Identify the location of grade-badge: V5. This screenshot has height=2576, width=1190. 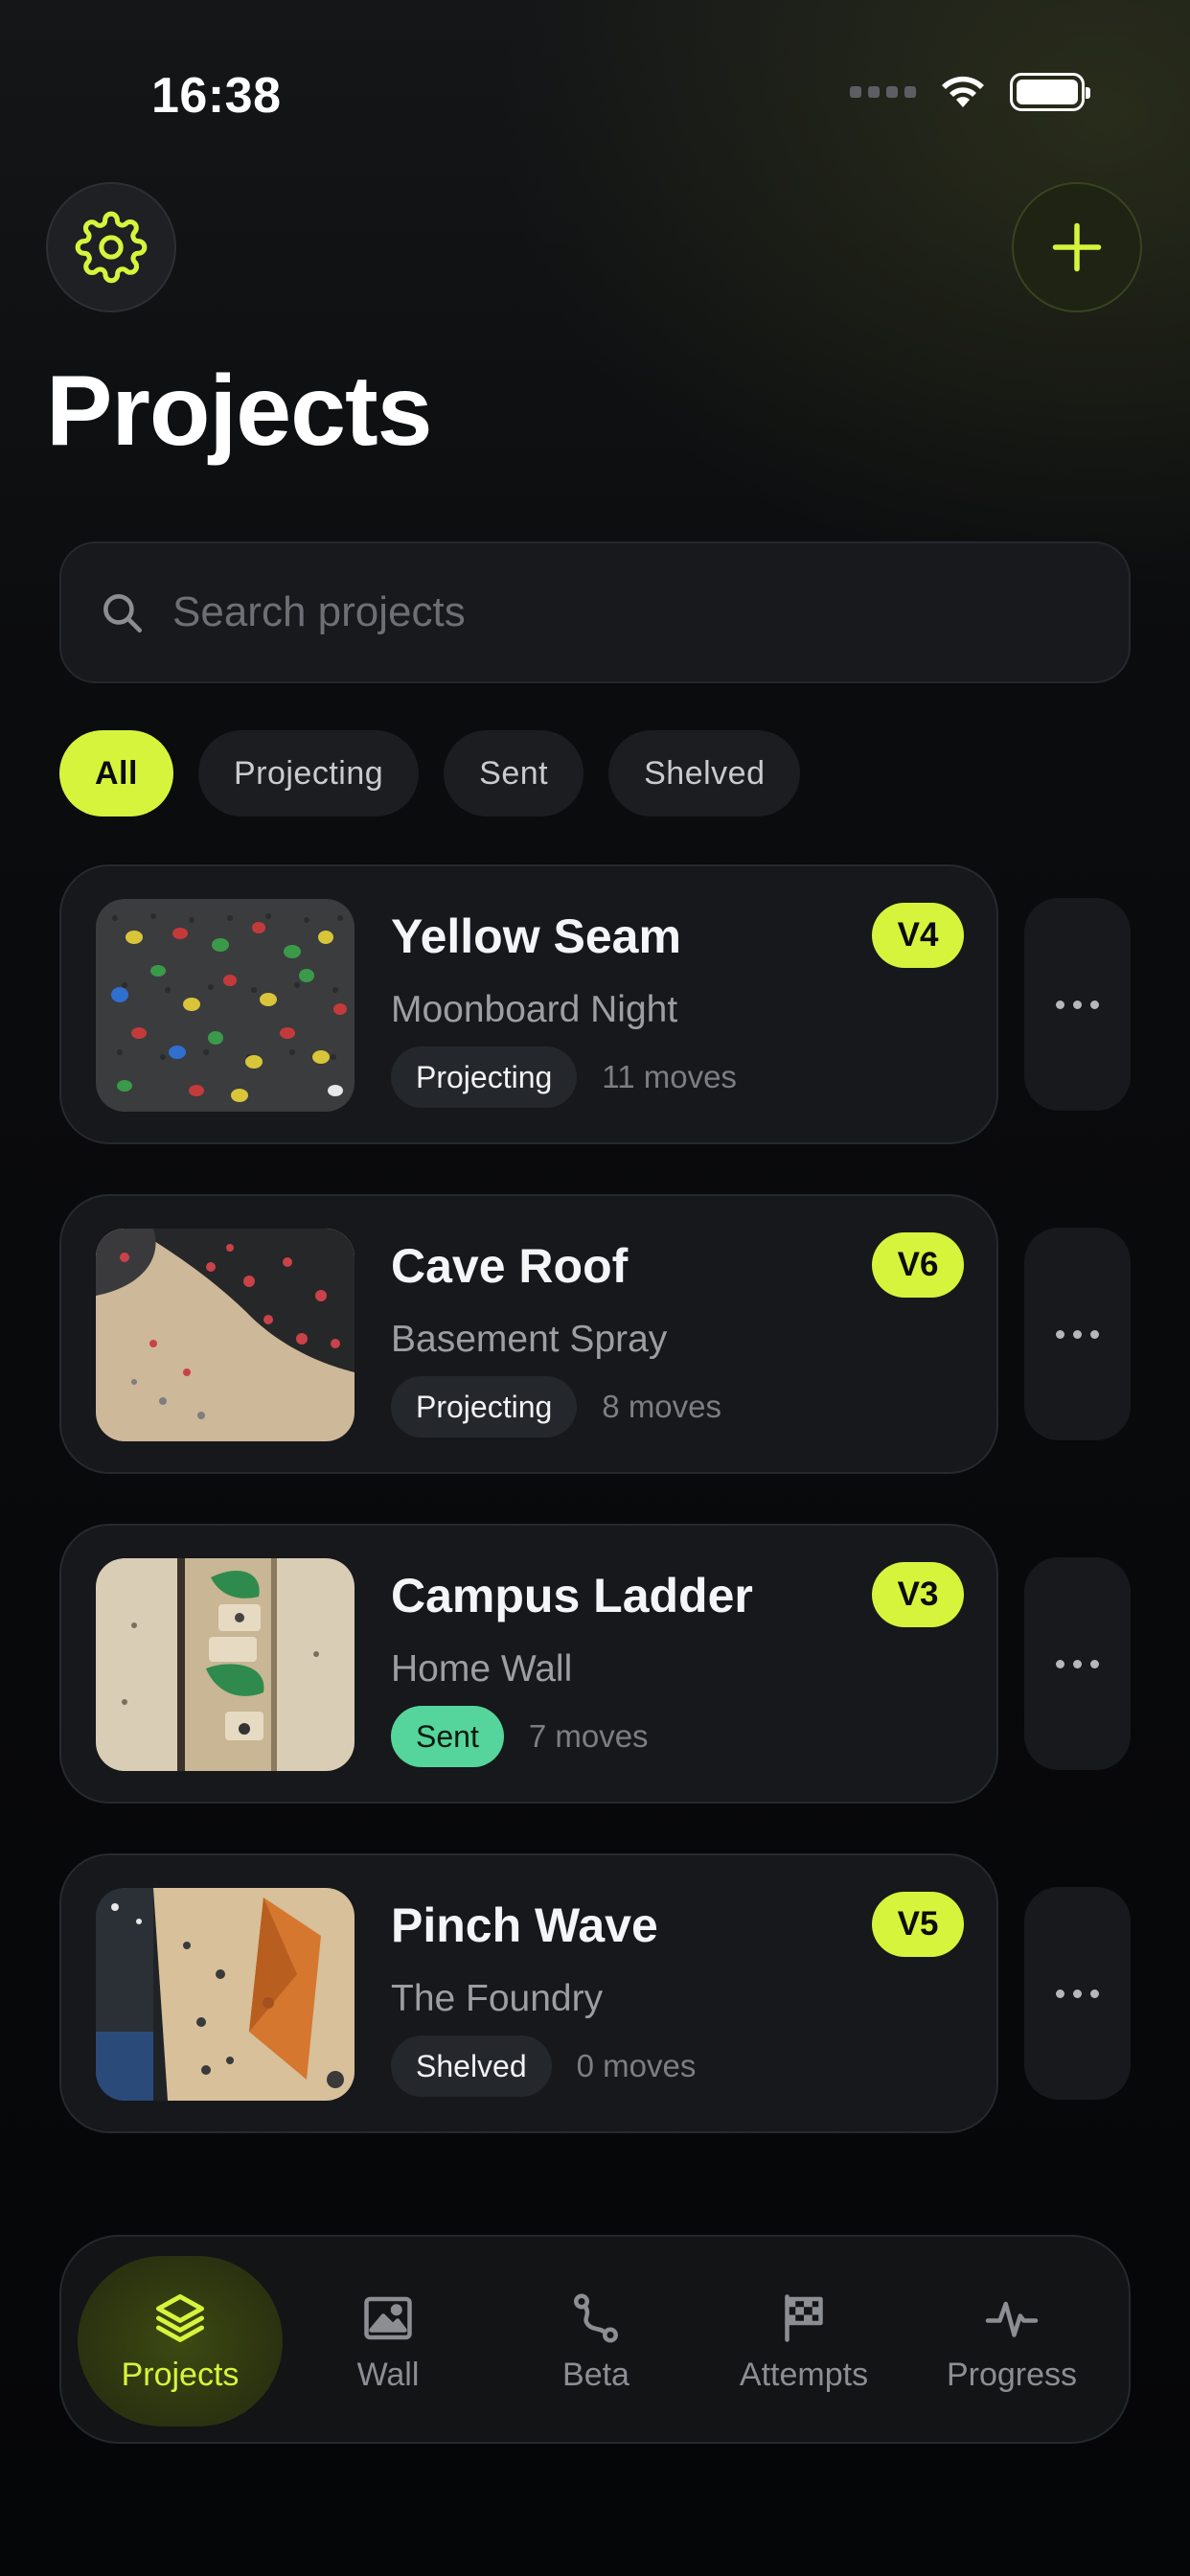
(918, 1924).